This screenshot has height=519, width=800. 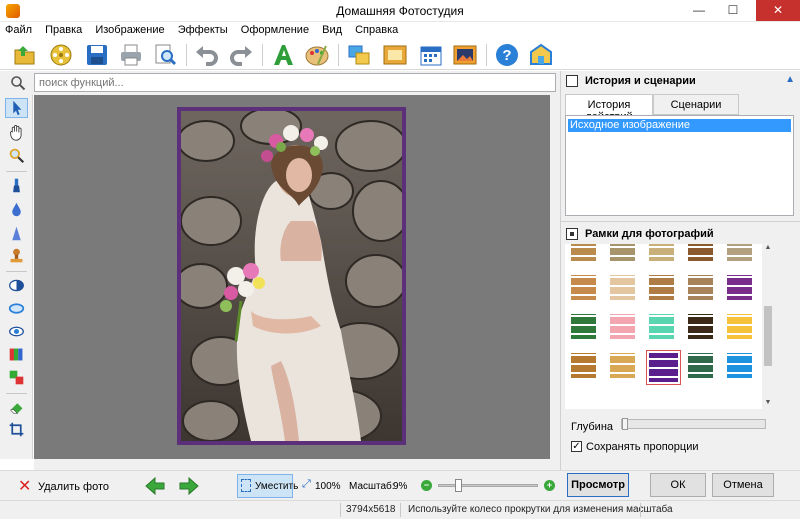 I want to click on zoom-100-button: ⤢ 100%, so click(x=320, y=486).